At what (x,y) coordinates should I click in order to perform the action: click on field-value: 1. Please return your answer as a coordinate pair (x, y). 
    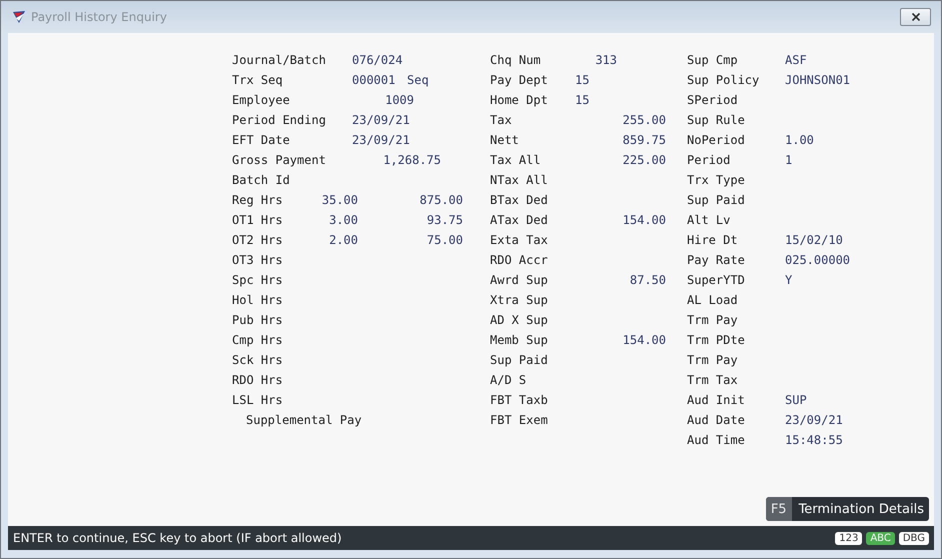
    Looking at the image, I should click on (788, 160).